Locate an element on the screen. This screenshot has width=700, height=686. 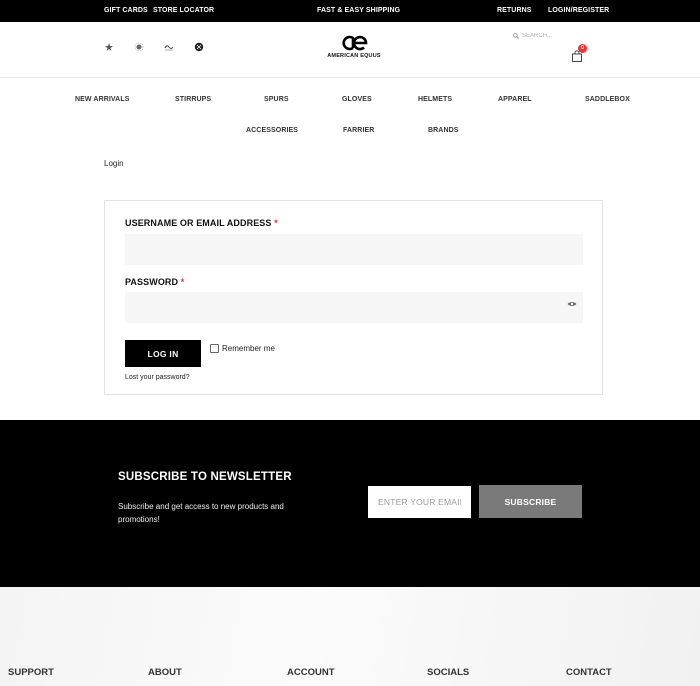
login-register-link: LOGIN/REGISTER is located at coordinates (578, 10).